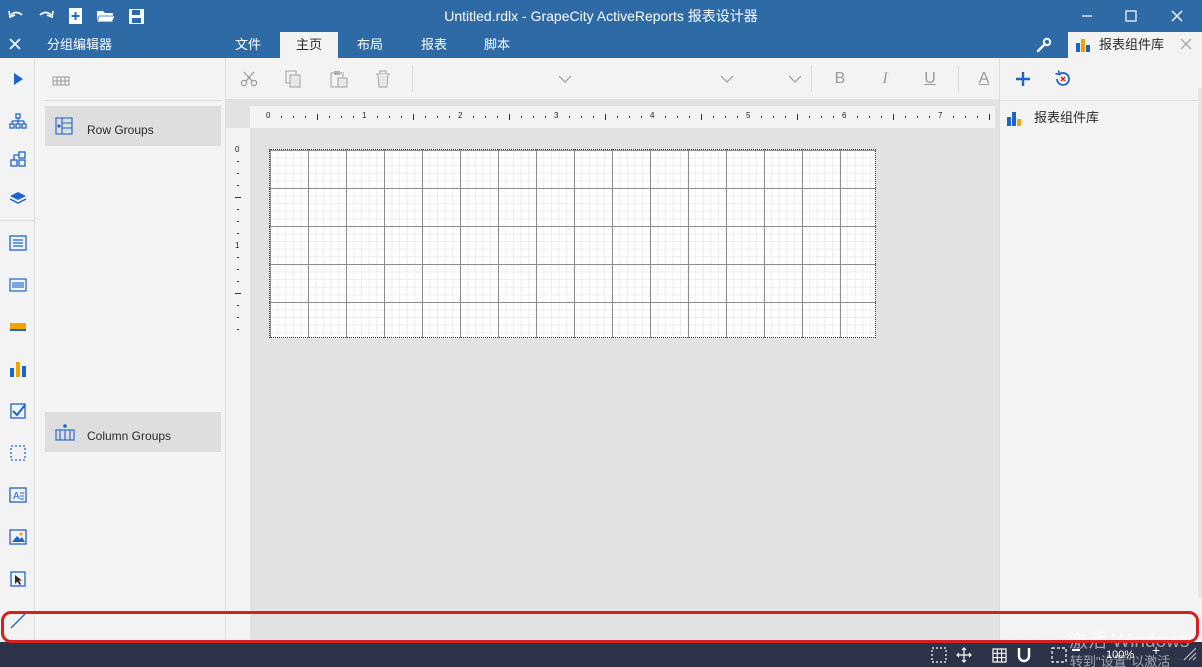 The width and height of the screenshot is (1202, 667). I want to click on selection-mode-icon, so click(939, 655).